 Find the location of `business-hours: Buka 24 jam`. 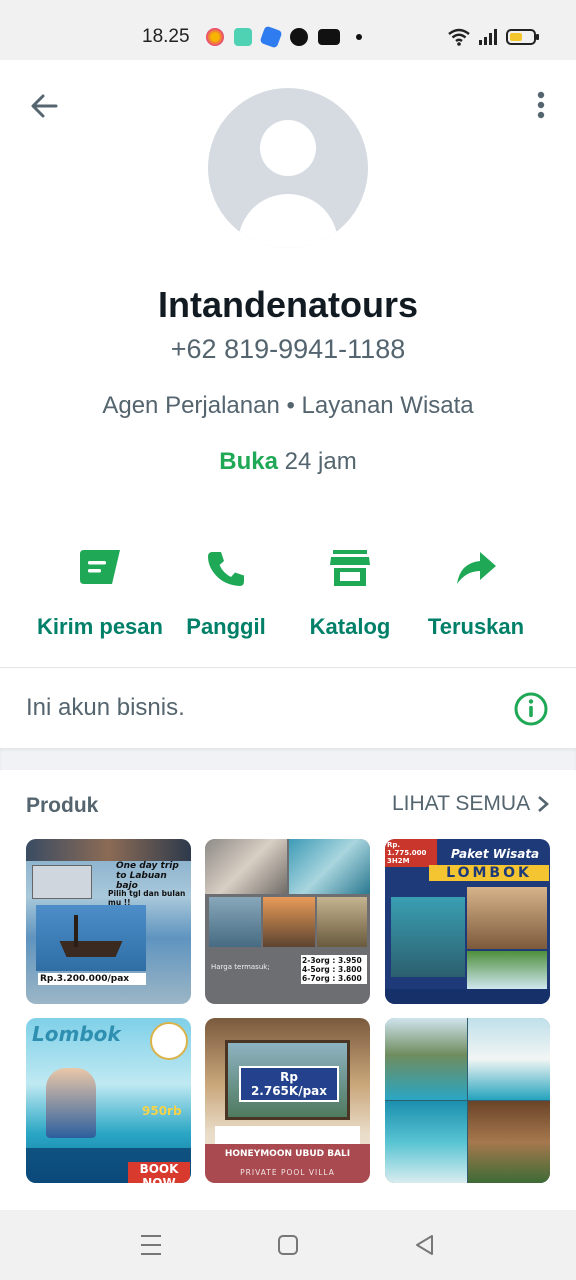

business-hours: Buka 24 jam is located at coordinates (288, 462).